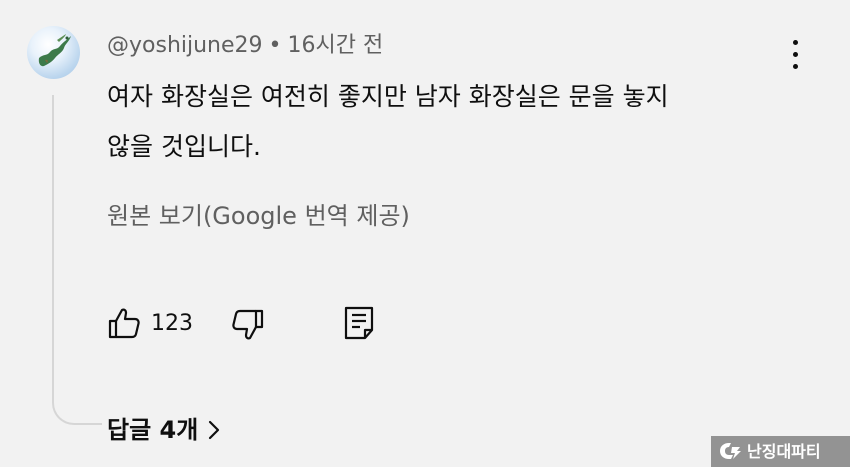 The image size is (850, 467). I want to click on comment-header: @yoshijune29 • 16시간 전, so click(245, 46).